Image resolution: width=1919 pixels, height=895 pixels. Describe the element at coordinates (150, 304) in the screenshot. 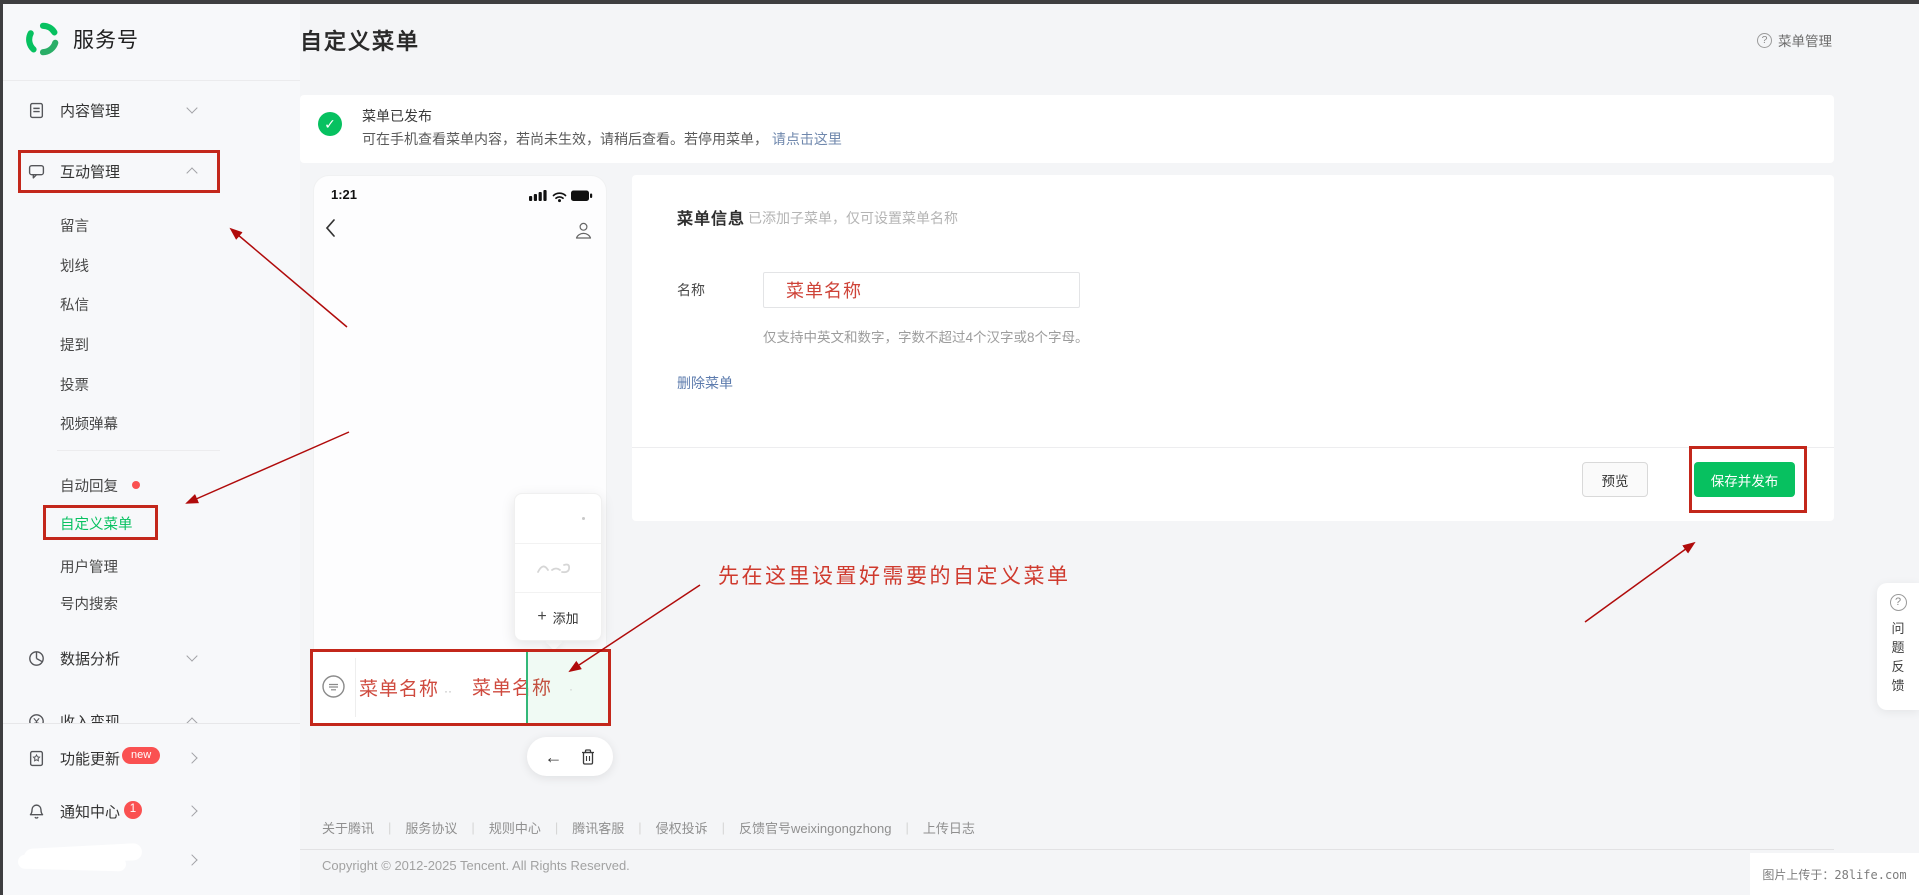

I see `sidebar-item-private-message: 私信` at that location.